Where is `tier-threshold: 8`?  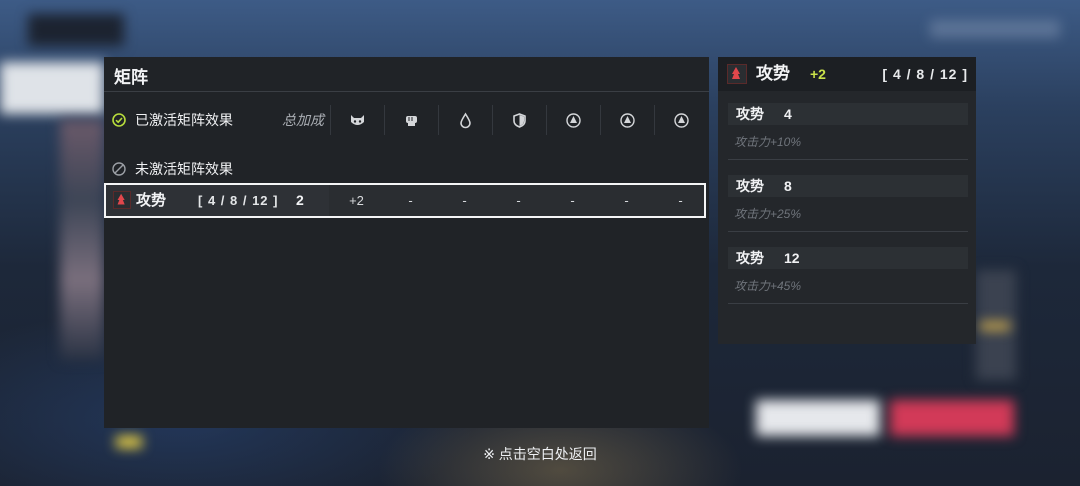
tier-threshold: 8 is located at coordinates (788, 186).